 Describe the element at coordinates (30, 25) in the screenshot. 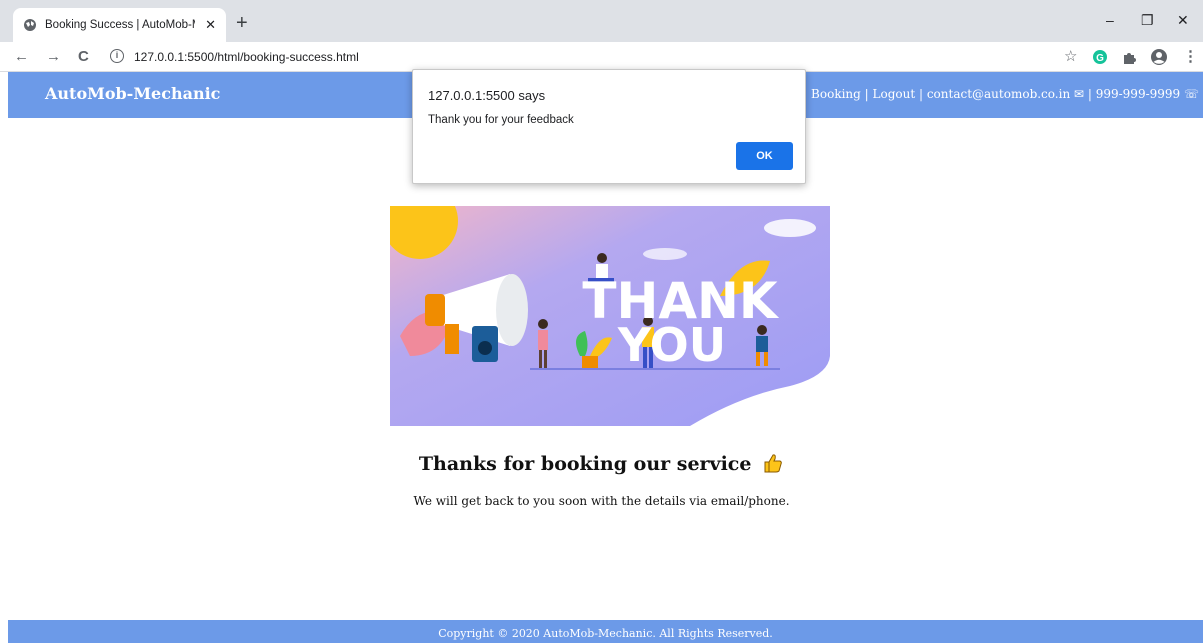

I see `globe-icon` at that location.